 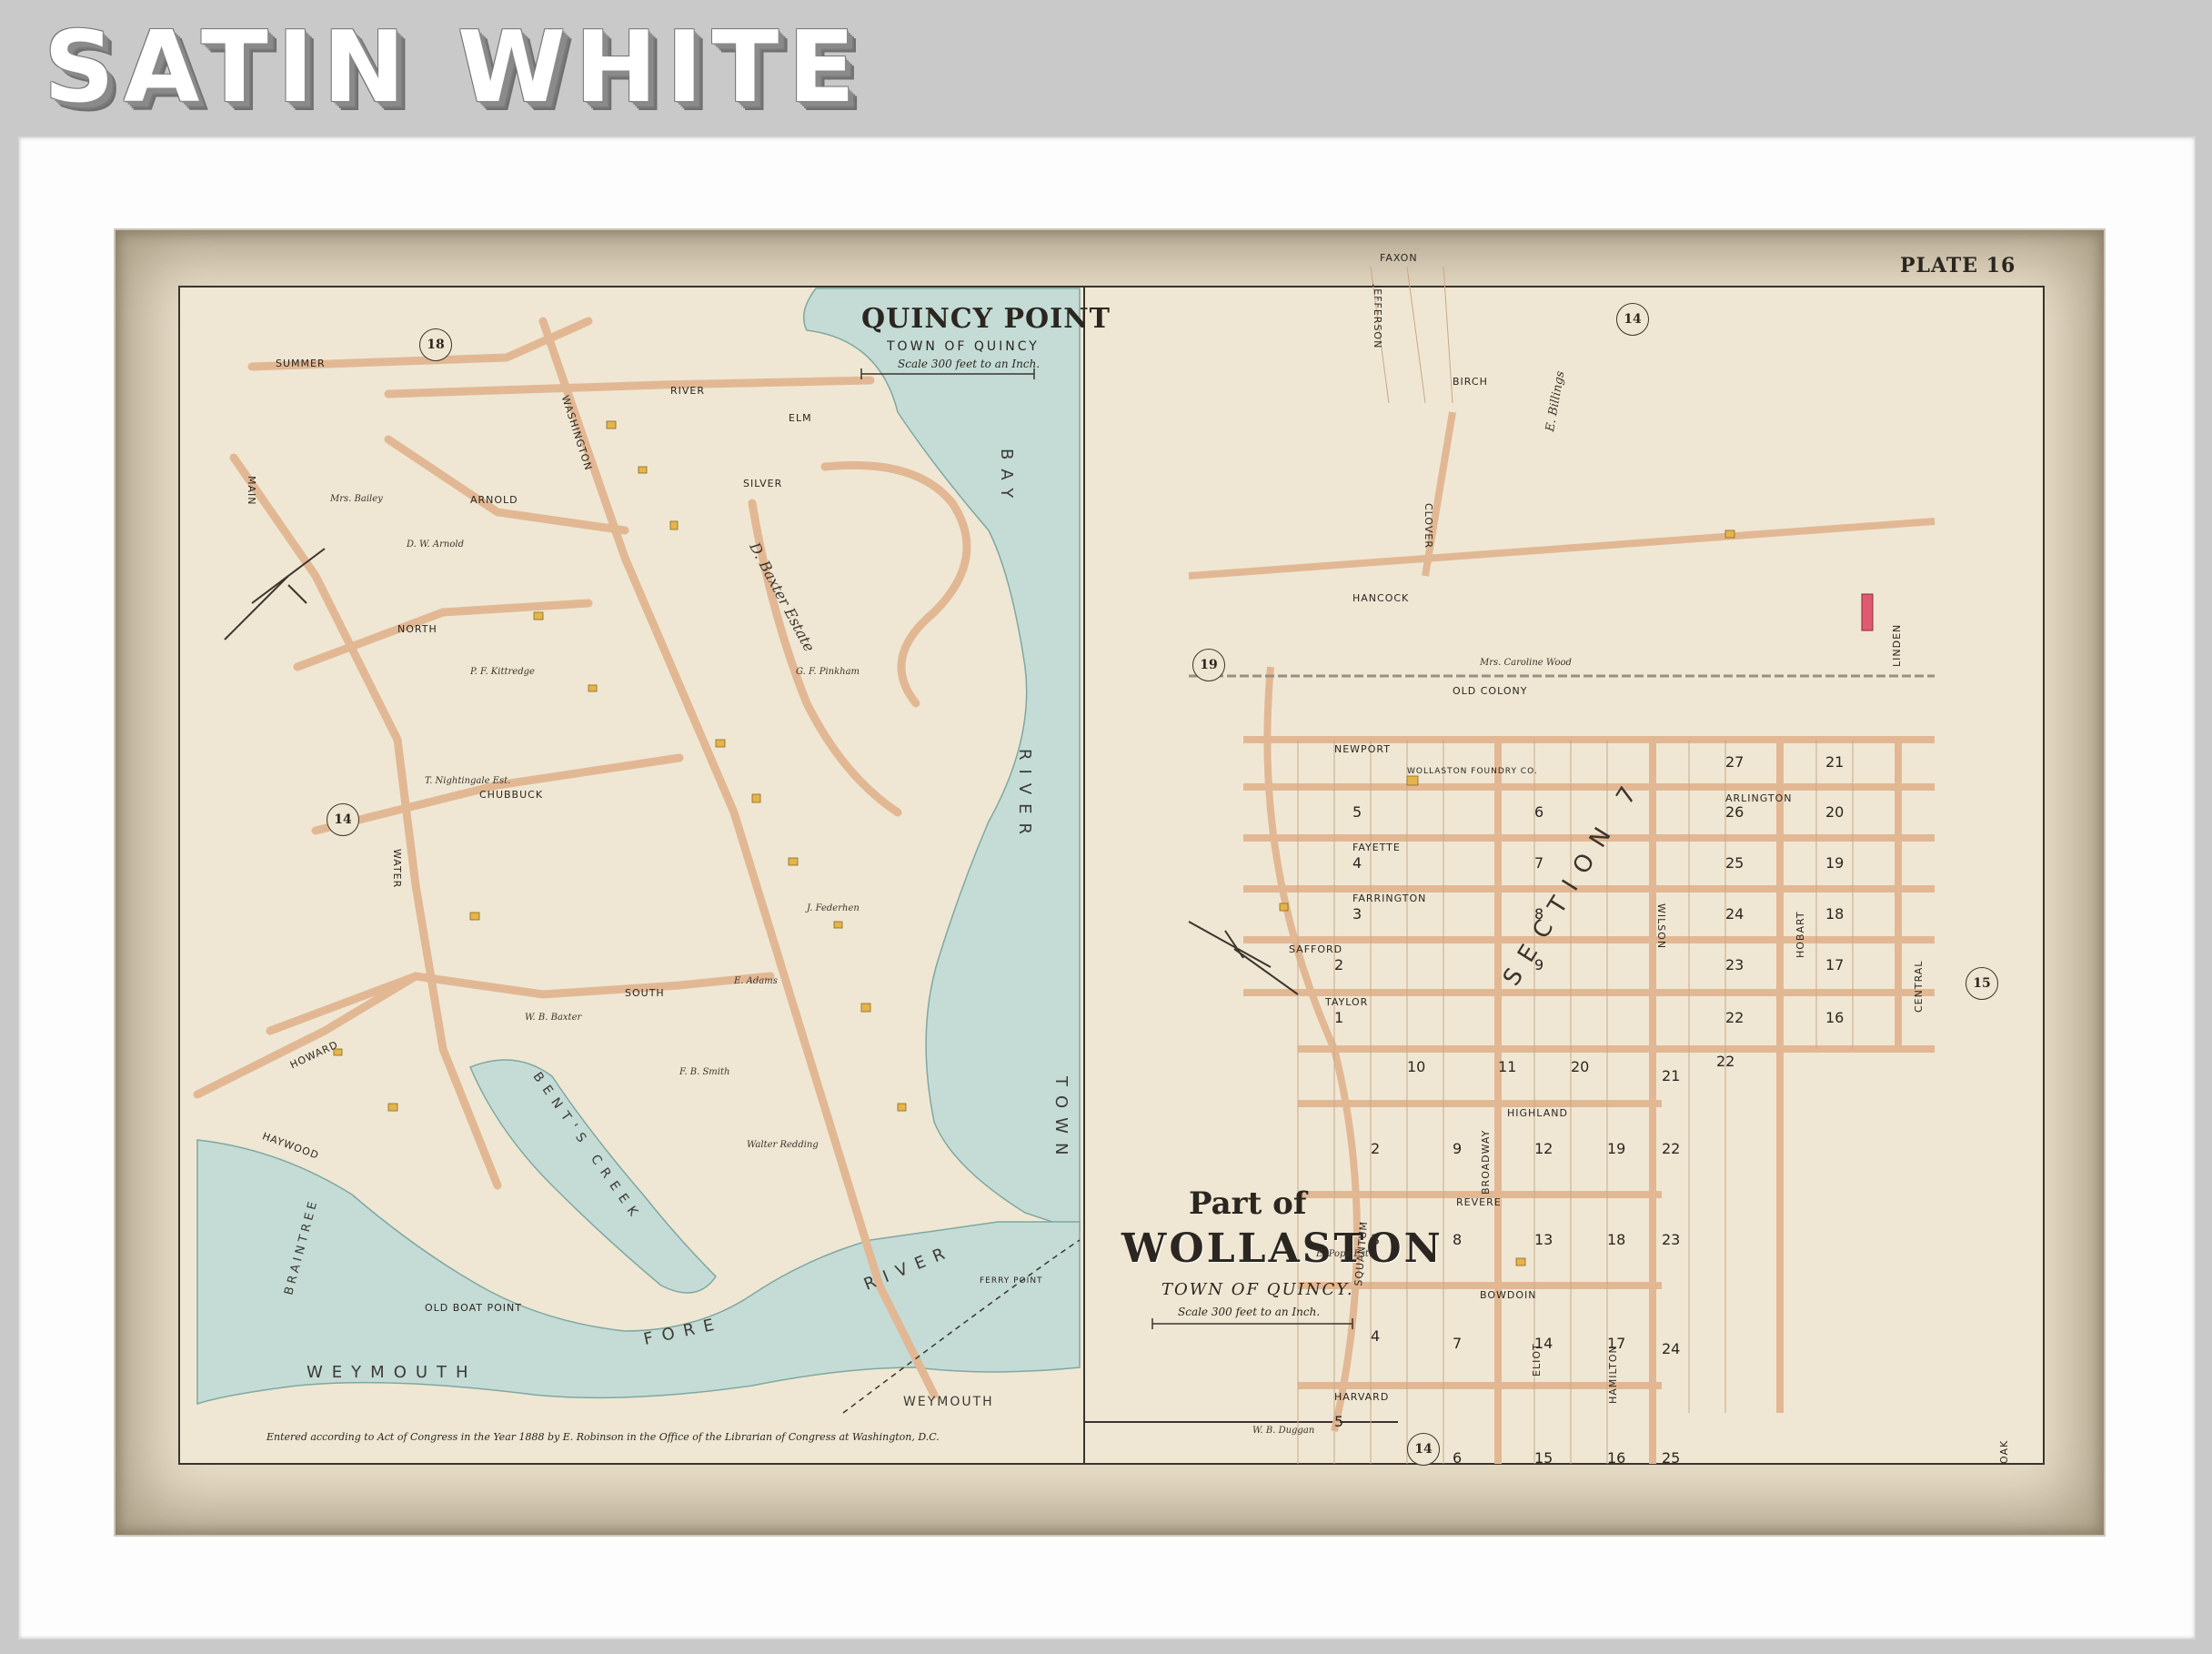 What do you see at coordinates (1339, 1421) in the screenshot?
I see `plat-5b: 5` at bounding box center [1339, 1421].